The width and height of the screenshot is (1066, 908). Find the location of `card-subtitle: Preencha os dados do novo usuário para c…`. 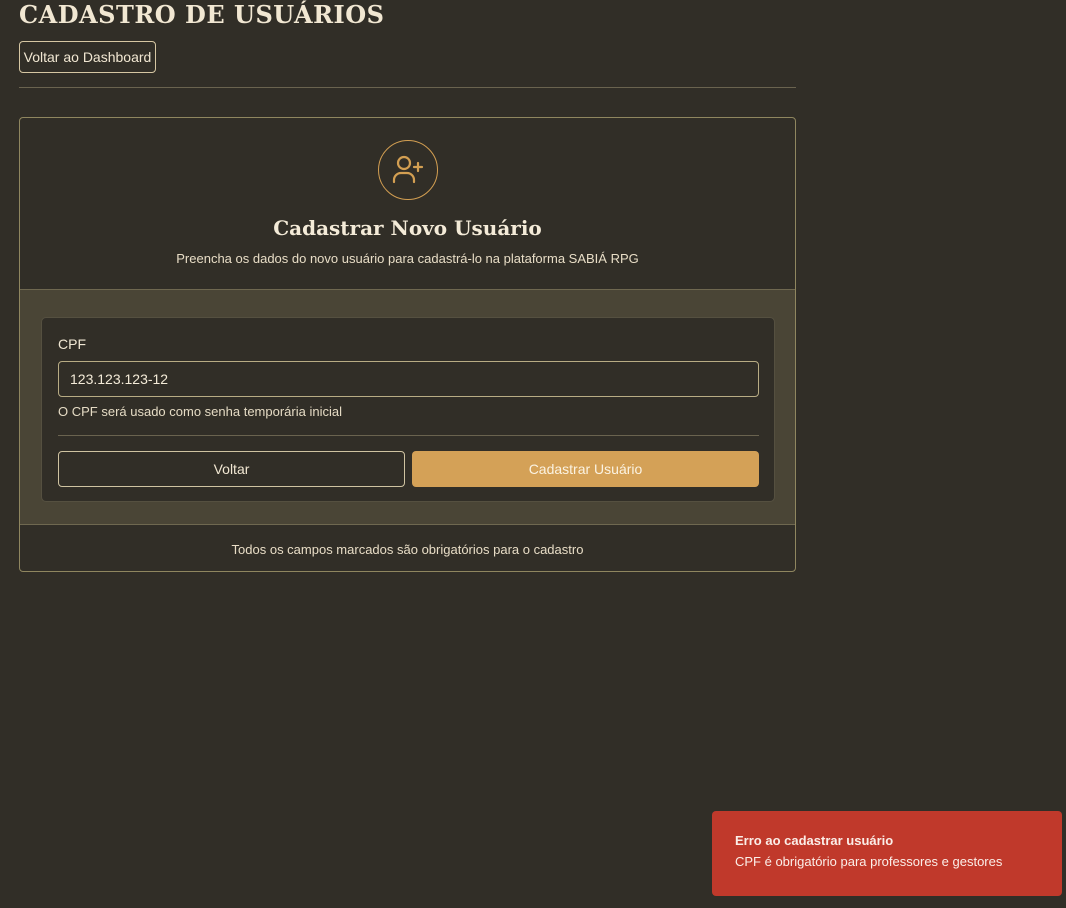

card-subtitle: Preencha os dados do novo usuário para c… is located at coordinates (407, 258).